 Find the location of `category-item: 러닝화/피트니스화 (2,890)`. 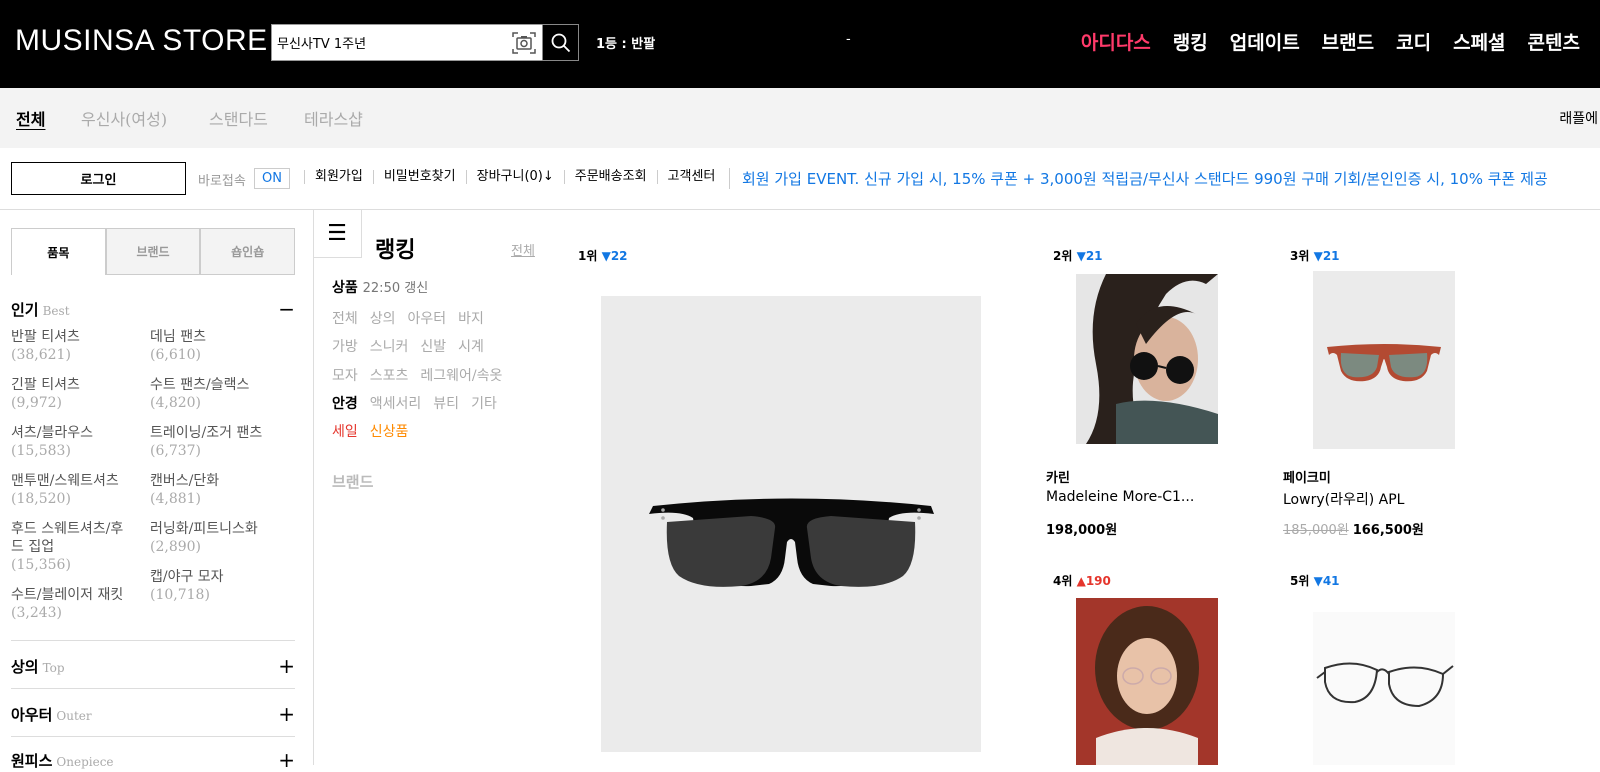

category-item: 러닝화/피트니스화 (2,890) is located at coordinates (215, 538).